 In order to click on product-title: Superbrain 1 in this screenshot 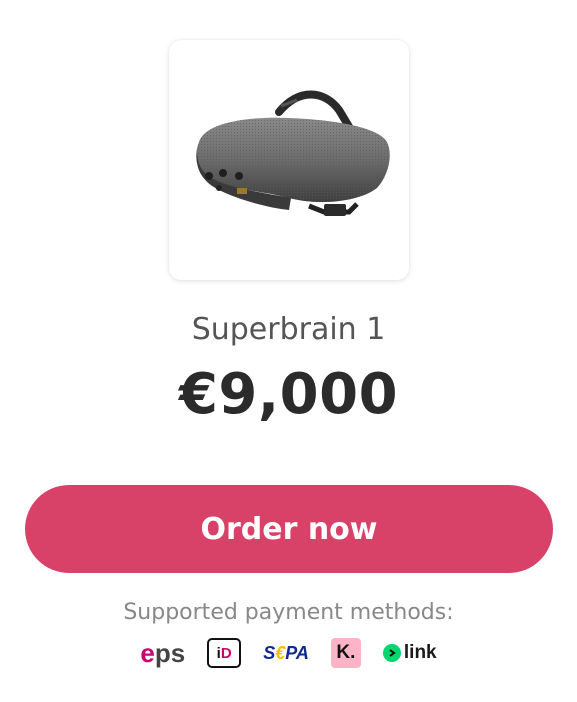, I will do `click(288, 329)`.